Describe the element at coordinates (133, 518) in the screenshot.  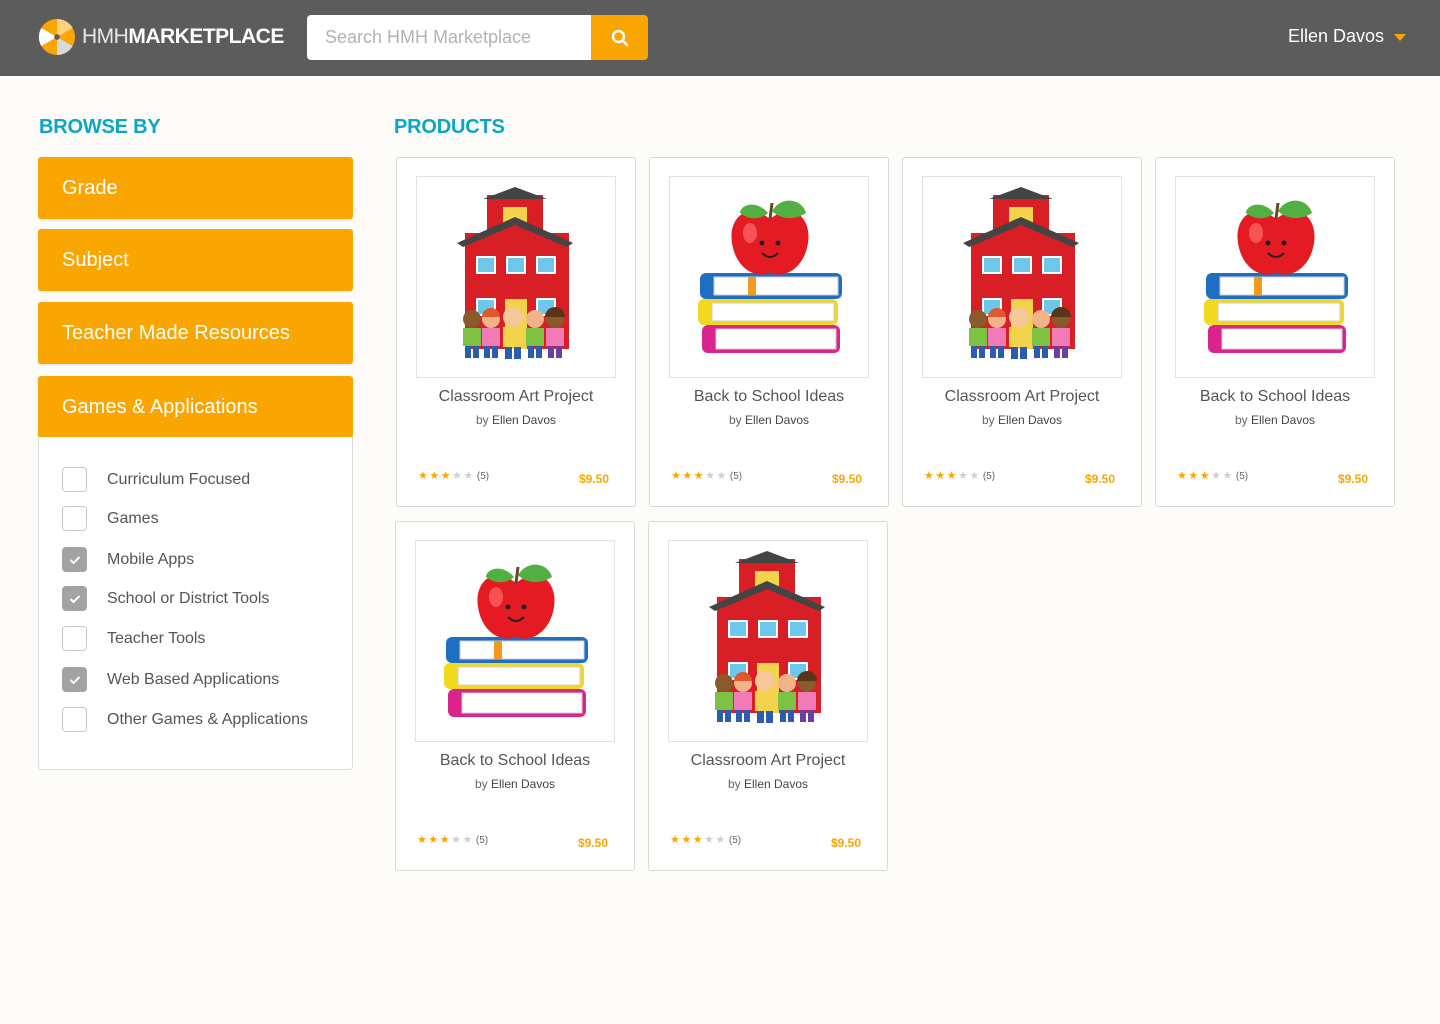
I see `filter-label: Games` at that location.